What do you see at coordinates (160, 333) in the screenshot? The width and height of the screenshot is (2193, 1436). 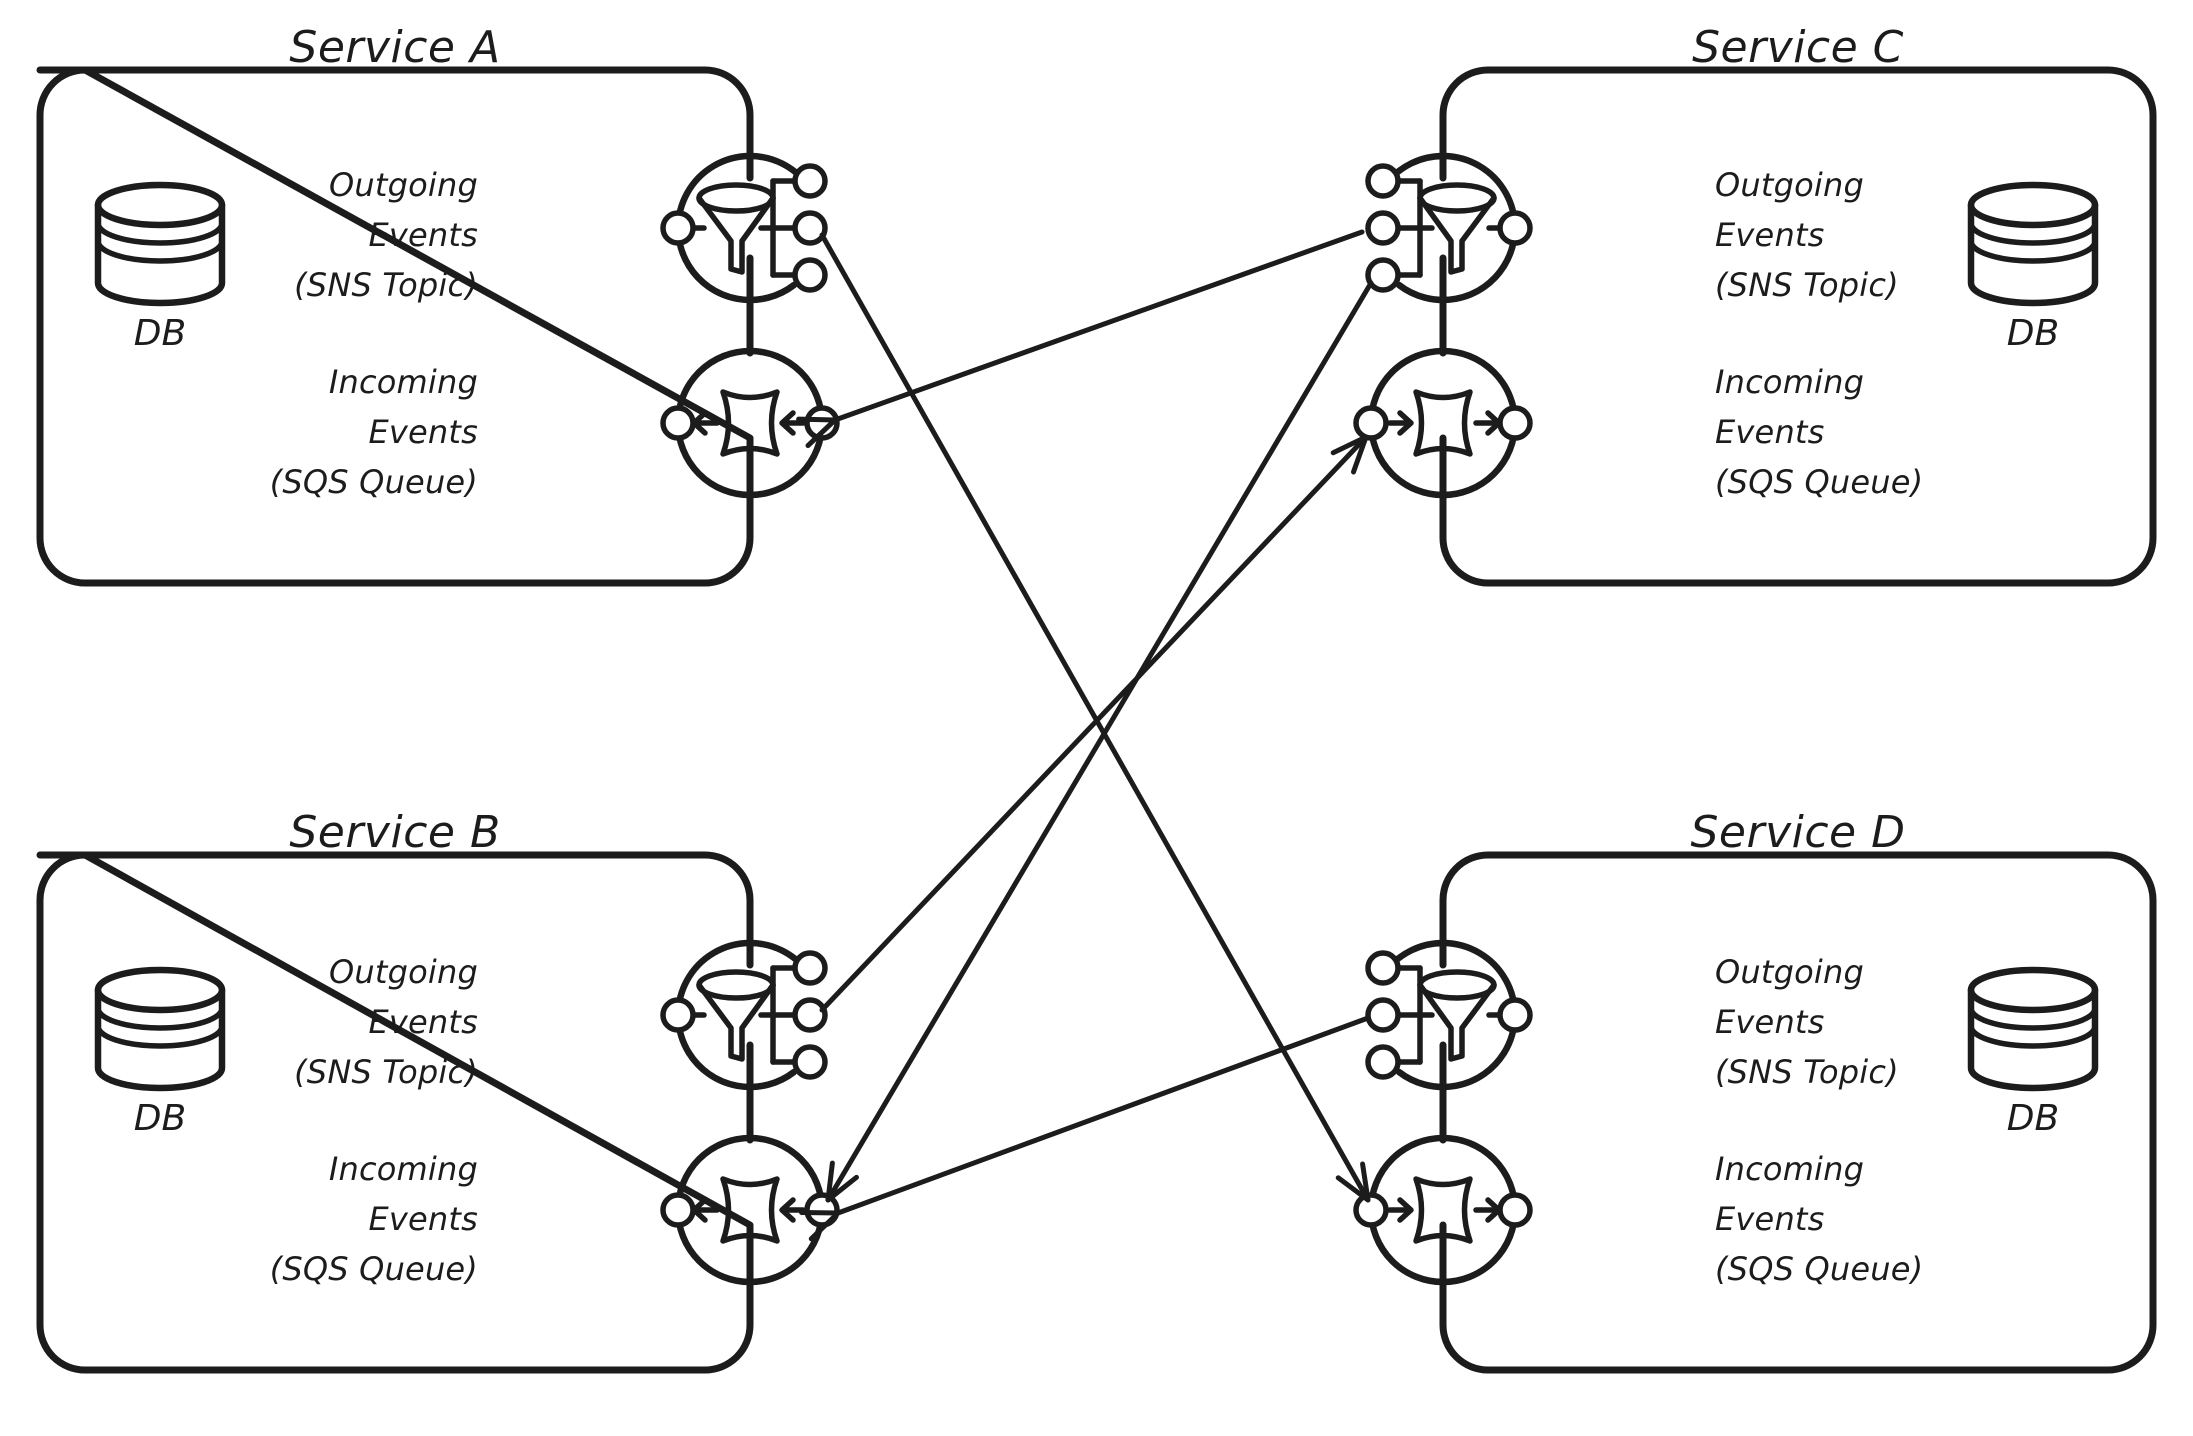 I see `service-a-db-label: DB` at bounding box center [160, 333].